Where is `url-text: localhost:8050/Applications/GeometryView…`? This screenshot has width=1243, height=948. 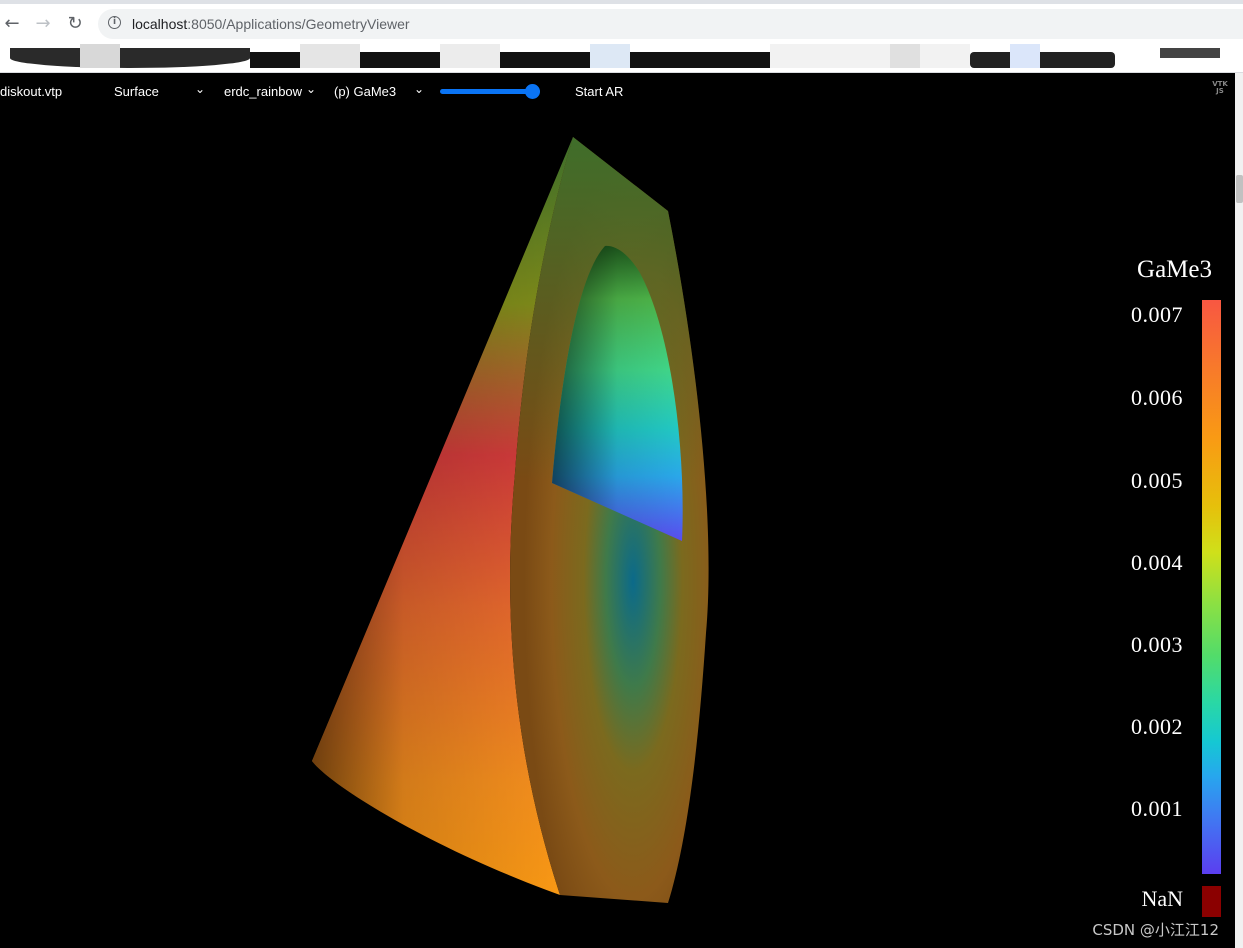 url-text: localhost:8050/Applications/GeometryView… is located at coordinates (271, 24).